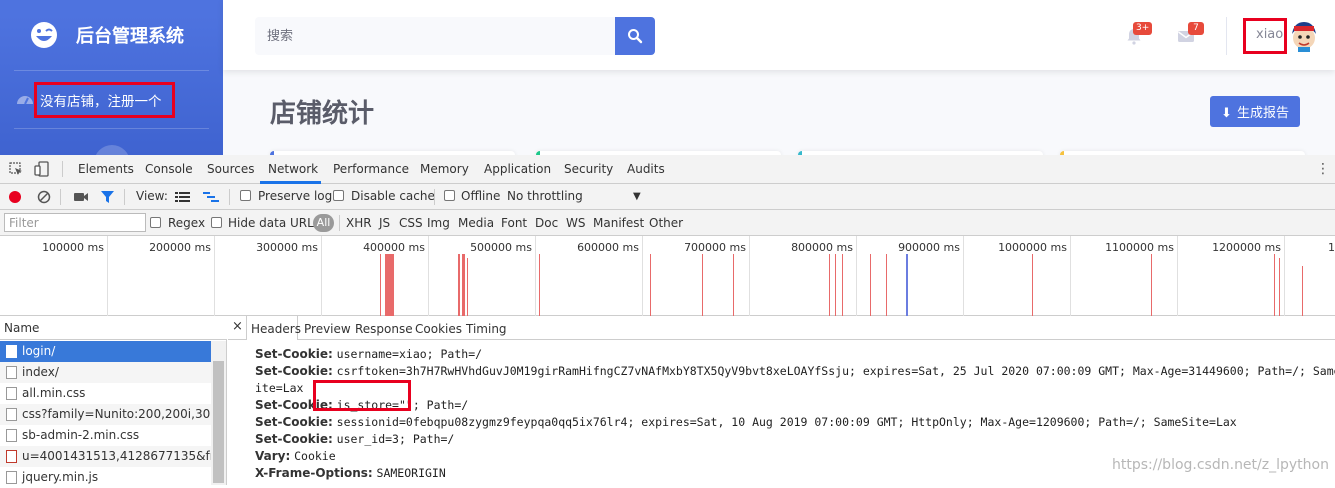  I want to click on tab-network: Network, so click(293, 169).